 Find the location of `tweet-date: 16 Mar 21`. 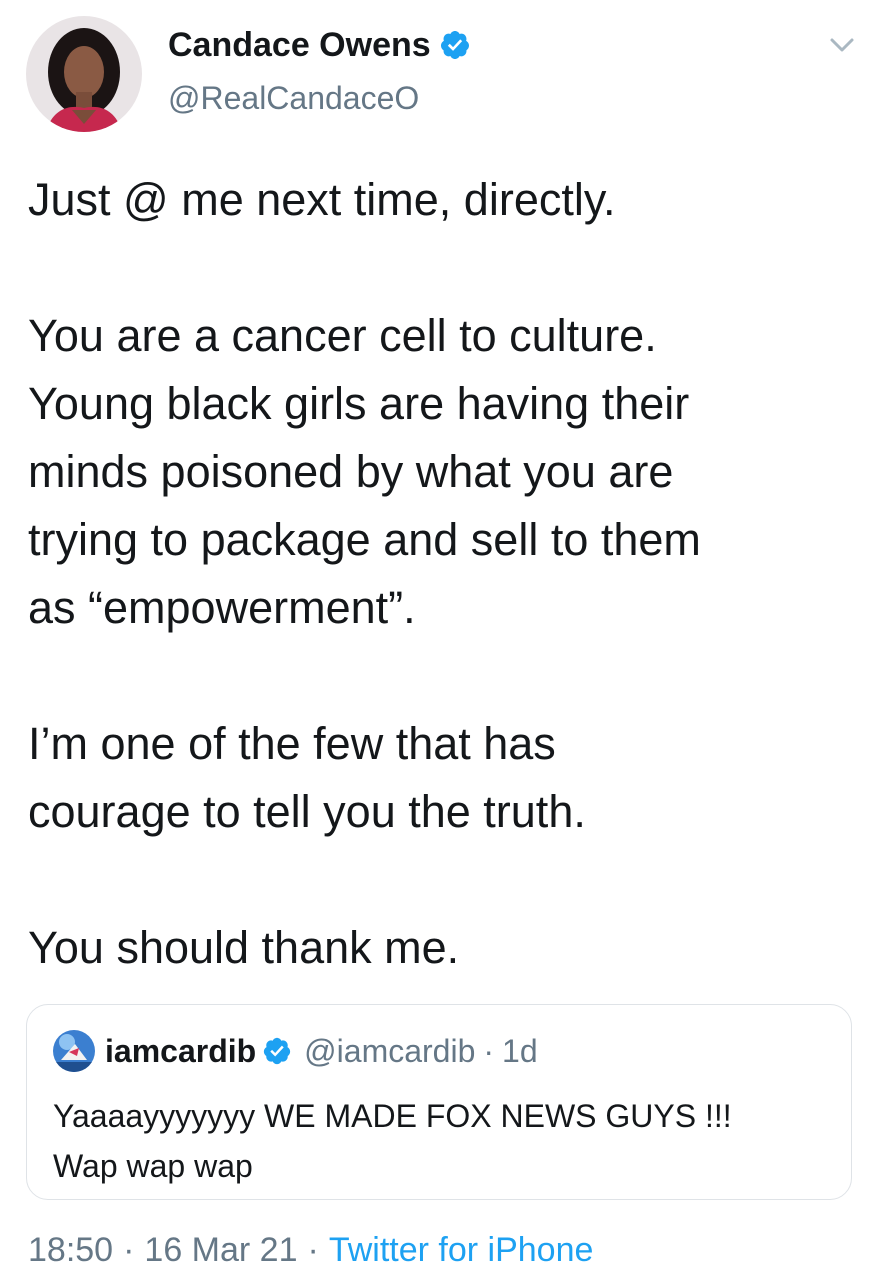

tweet-date: 16 Mar 21 is located at coordinates (220, 1250).